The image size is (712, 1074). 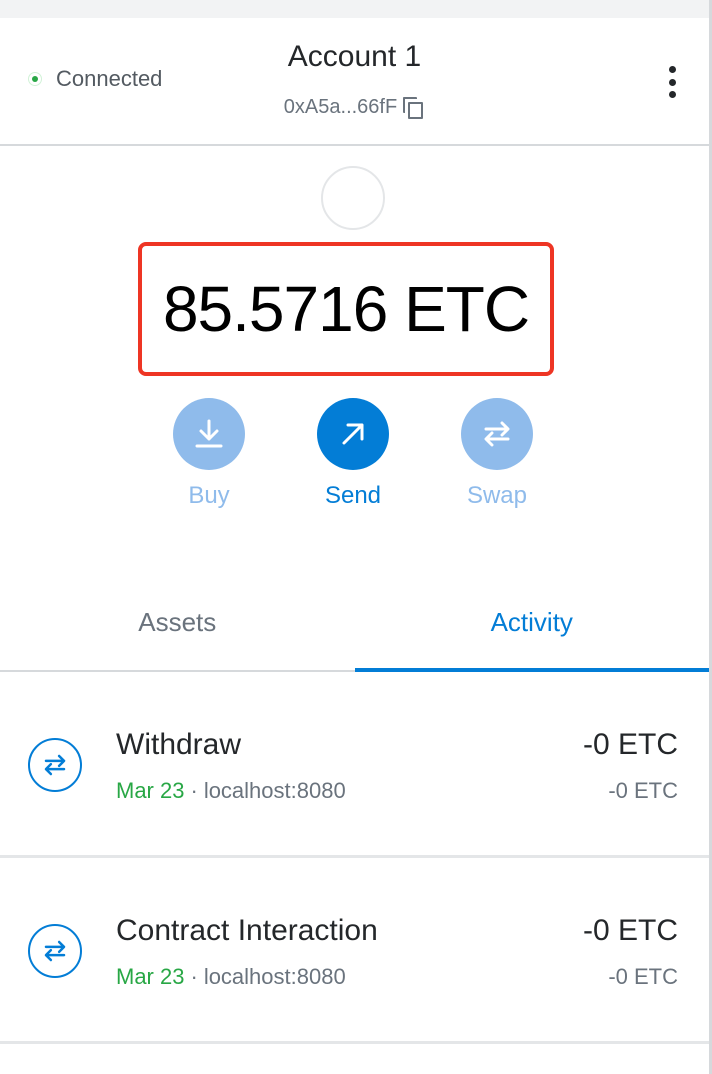 What do you see at coordinates (209, 495) in the screenshot?
I see `buy-label: Buy` at bounding box center [209, 495].